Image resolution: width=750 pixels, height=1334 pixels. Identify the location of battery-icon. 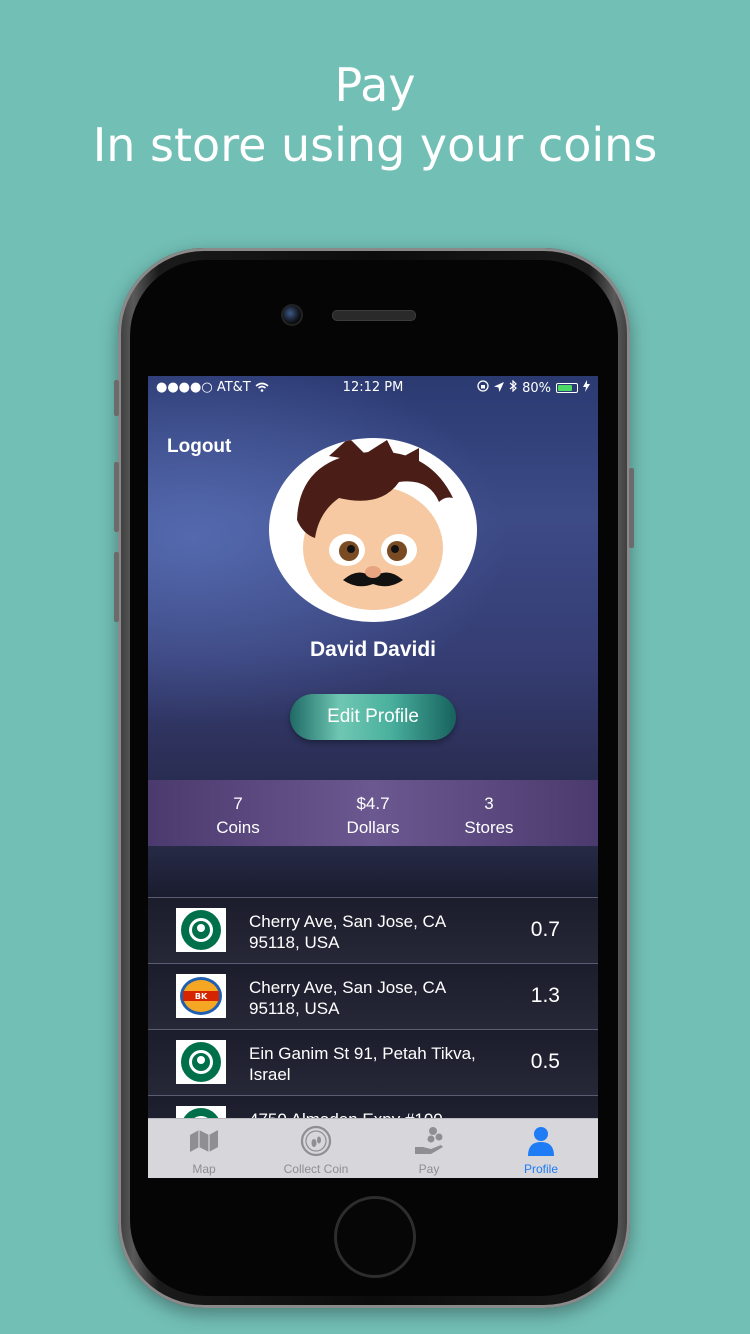
(567, 388).